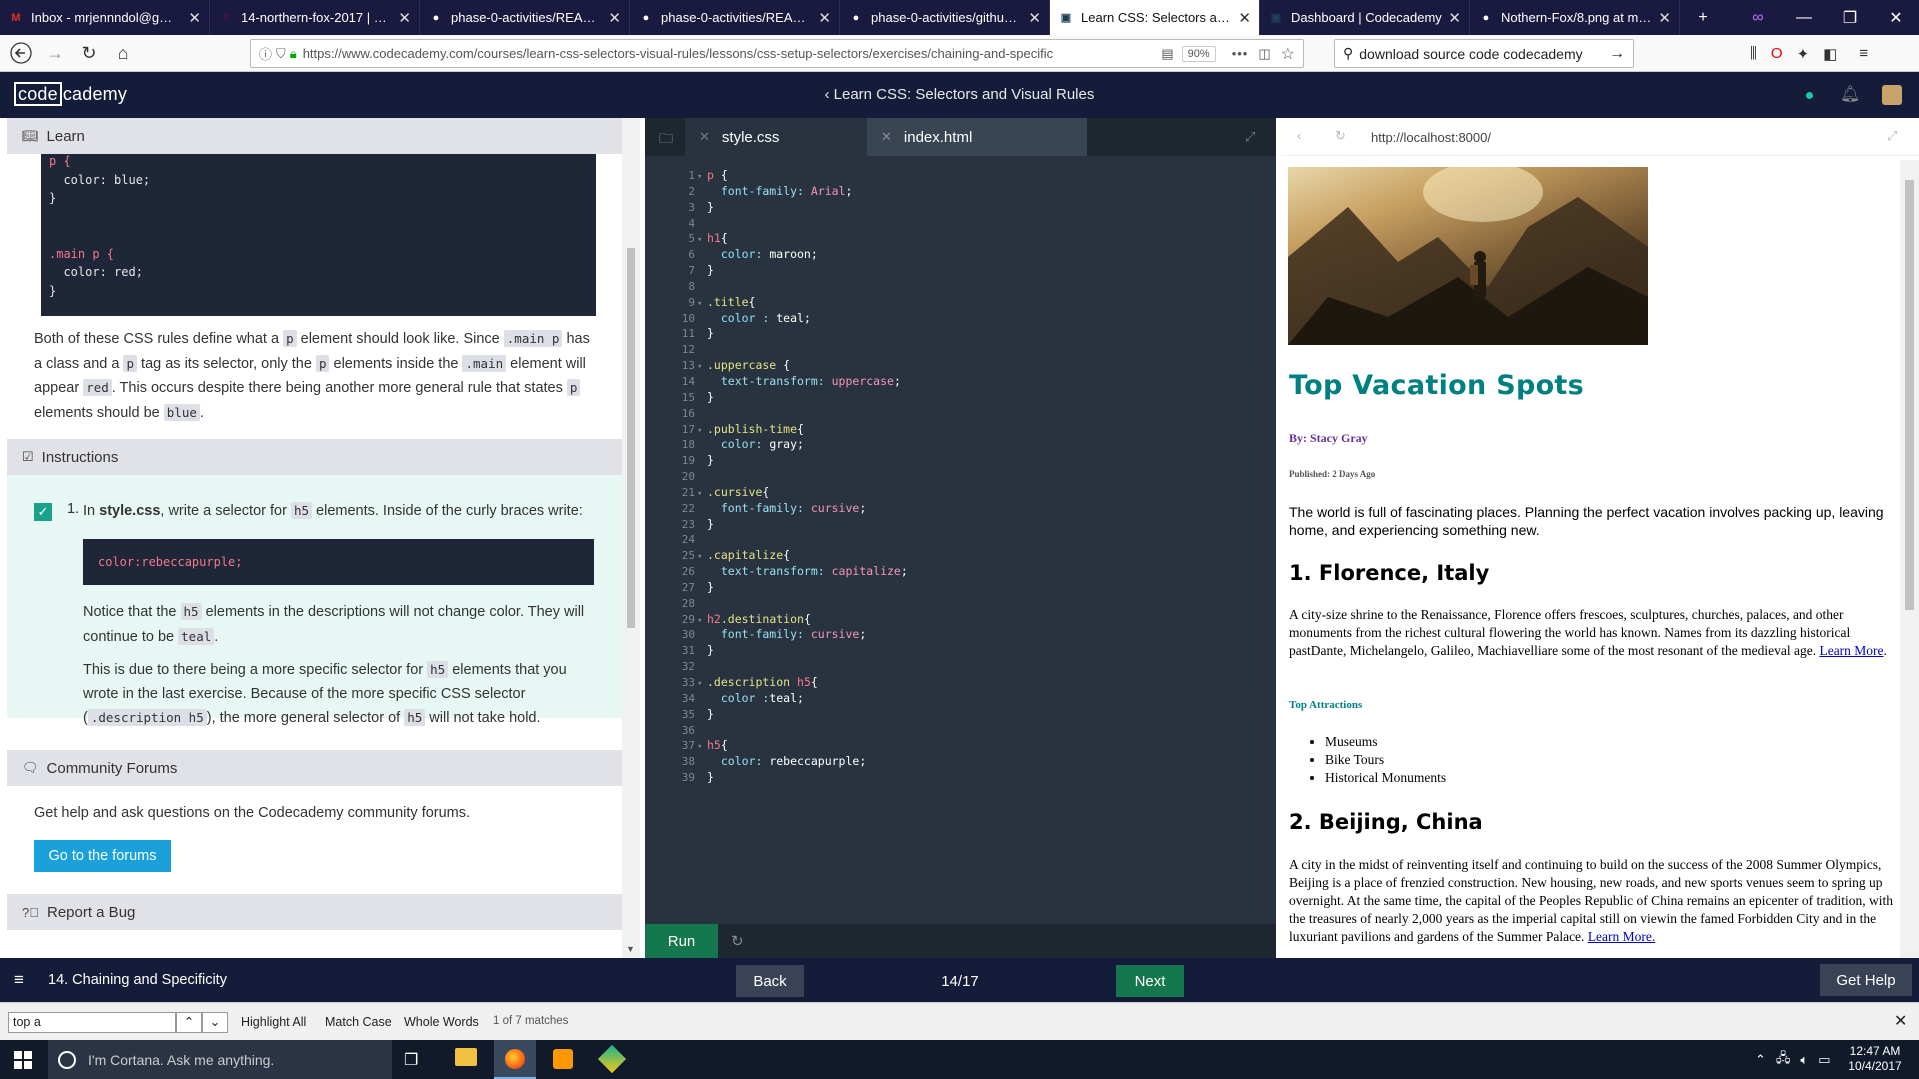 Image resolution: width=1919 pixels, height=1079 pixels. Describe the element at coordinates (802, 176) in the screenshot. I see `code-line: ▾ p {` at that location.